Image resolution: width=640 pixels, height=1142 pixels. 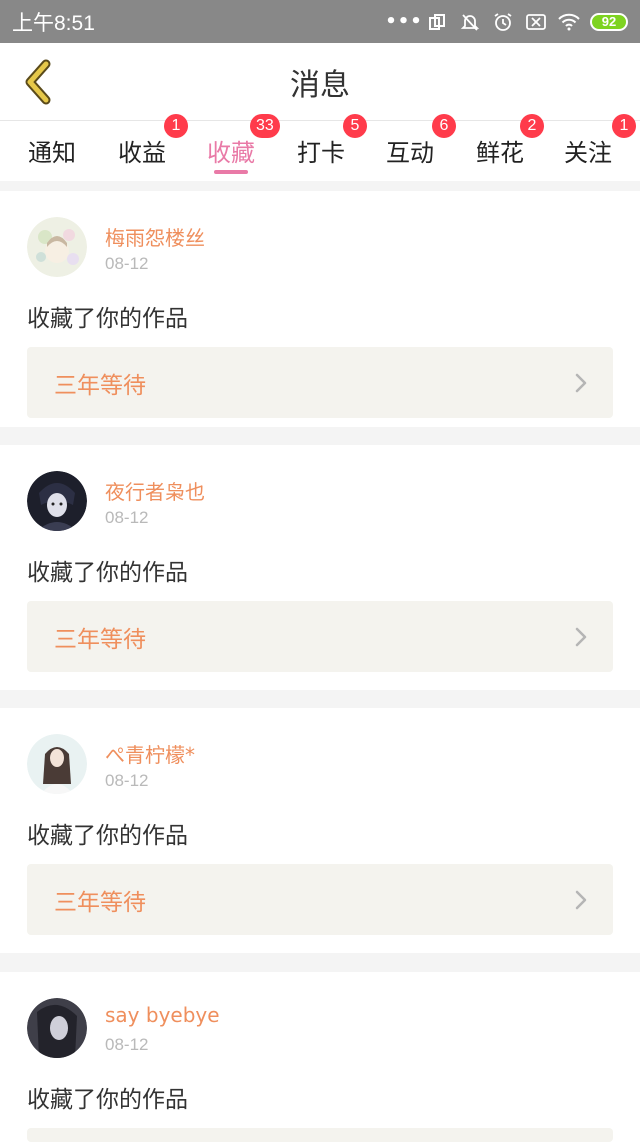 What do you see at coordinates (355, 126) in the screenshot?
I see `unread-badge: 5` at bounding box center [355, 126].